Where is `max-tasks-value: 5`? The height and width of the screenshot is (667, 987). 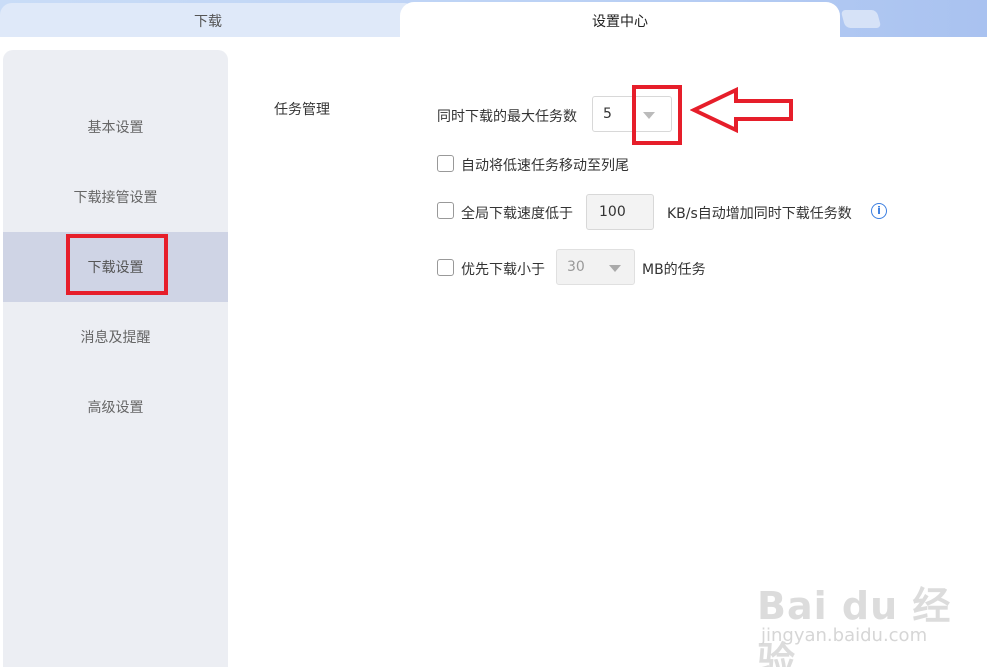 max-tasks-value: 5 is located at coordinates (607, 114).